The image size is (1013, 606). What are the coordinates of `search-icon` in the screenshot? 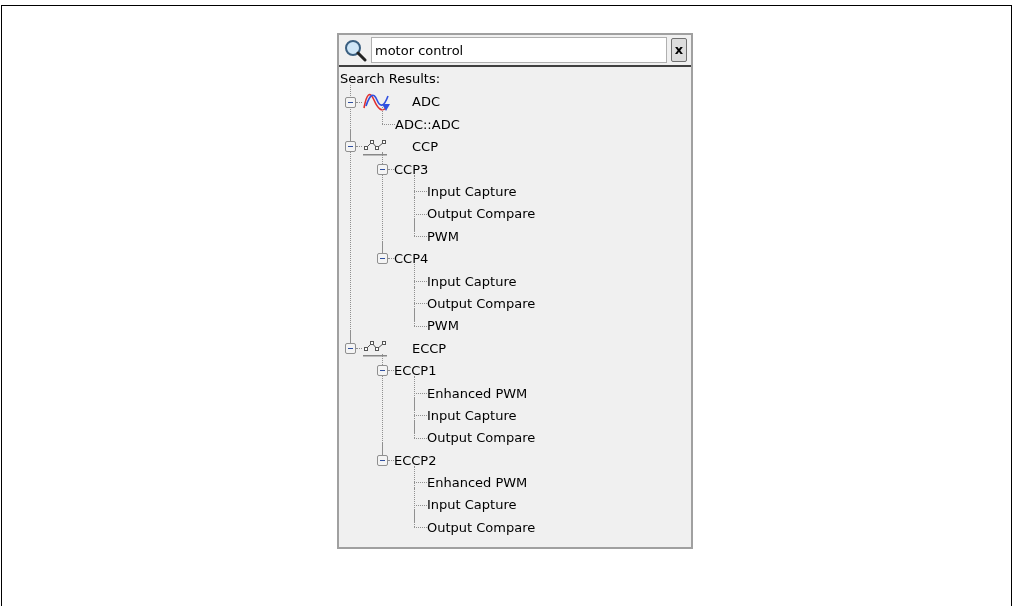 It's located at (355, 50).